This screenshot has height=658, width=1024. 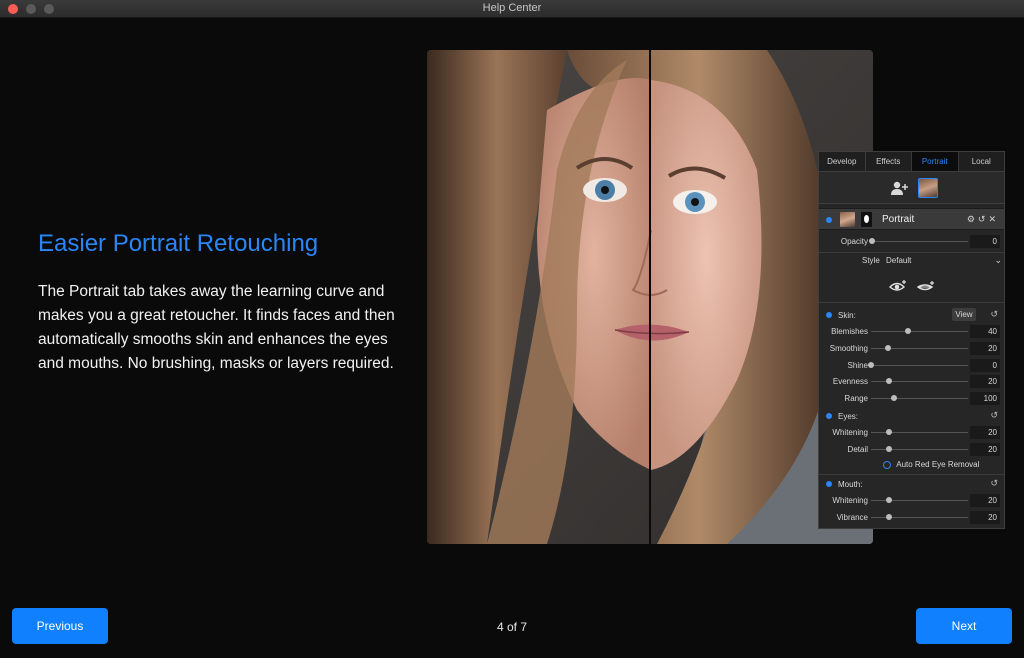 What do you see at coordinates (857, 449) in the screenshot?
I see `eyes-detail-label: Detail` at bounding box center [857, 449].